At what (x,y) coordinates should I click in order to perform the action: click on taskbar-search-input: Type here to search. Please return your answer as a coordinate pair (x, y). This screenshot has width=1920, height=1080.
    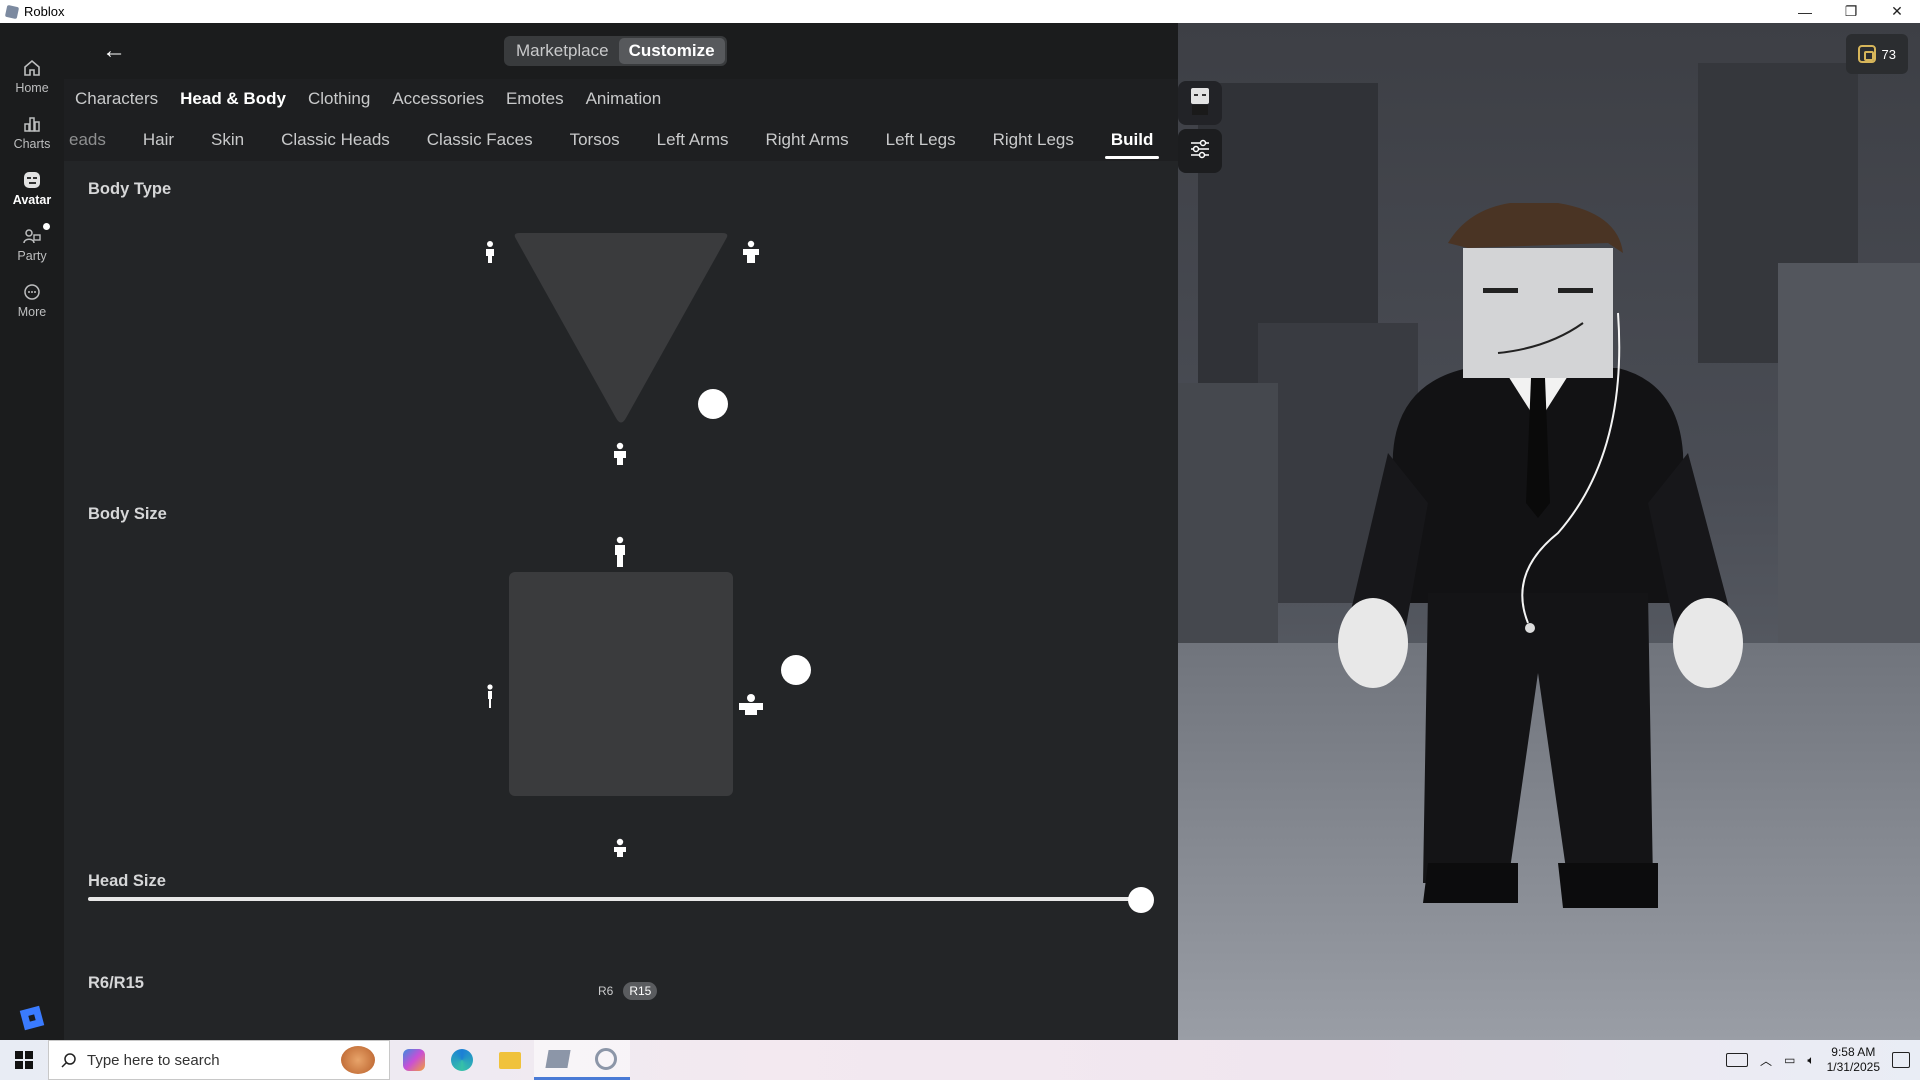
    Looking at the image, I should click on (219, 1060).